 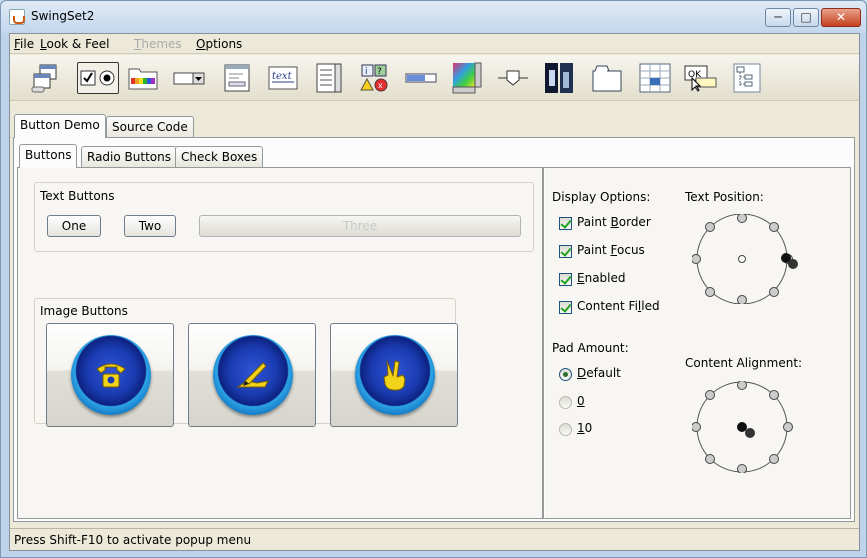 What do you see at coordinates (710, 292) in the screenshot?
I see `position-bottom-left` at bounding box center [710, 292].